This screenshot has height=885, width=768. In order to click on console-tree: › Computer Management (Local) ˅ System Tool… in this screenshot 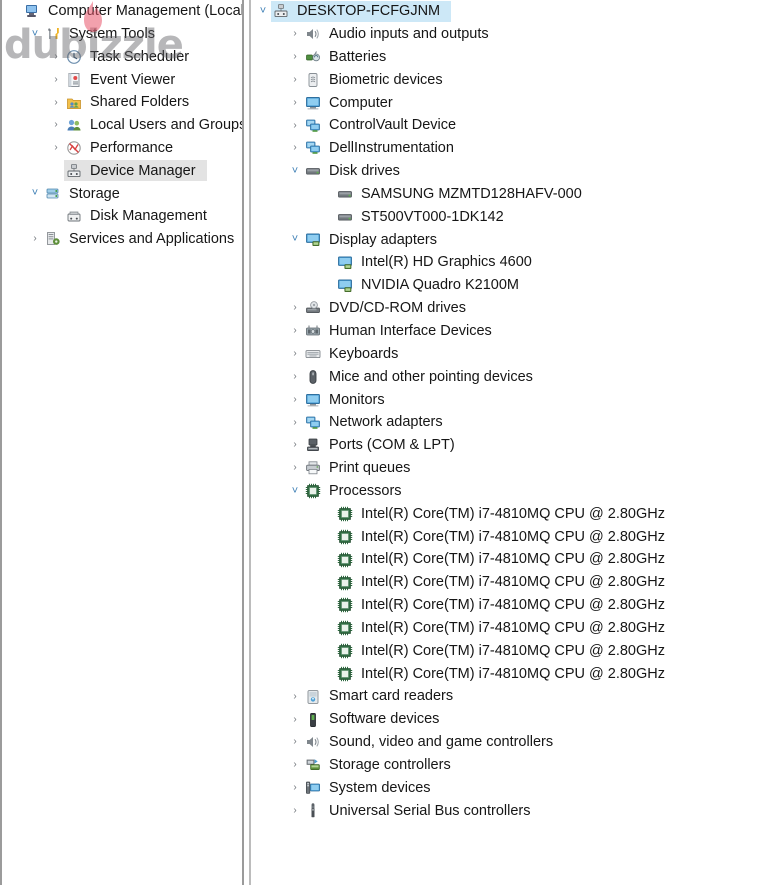, I will do `click(122, 125)`.